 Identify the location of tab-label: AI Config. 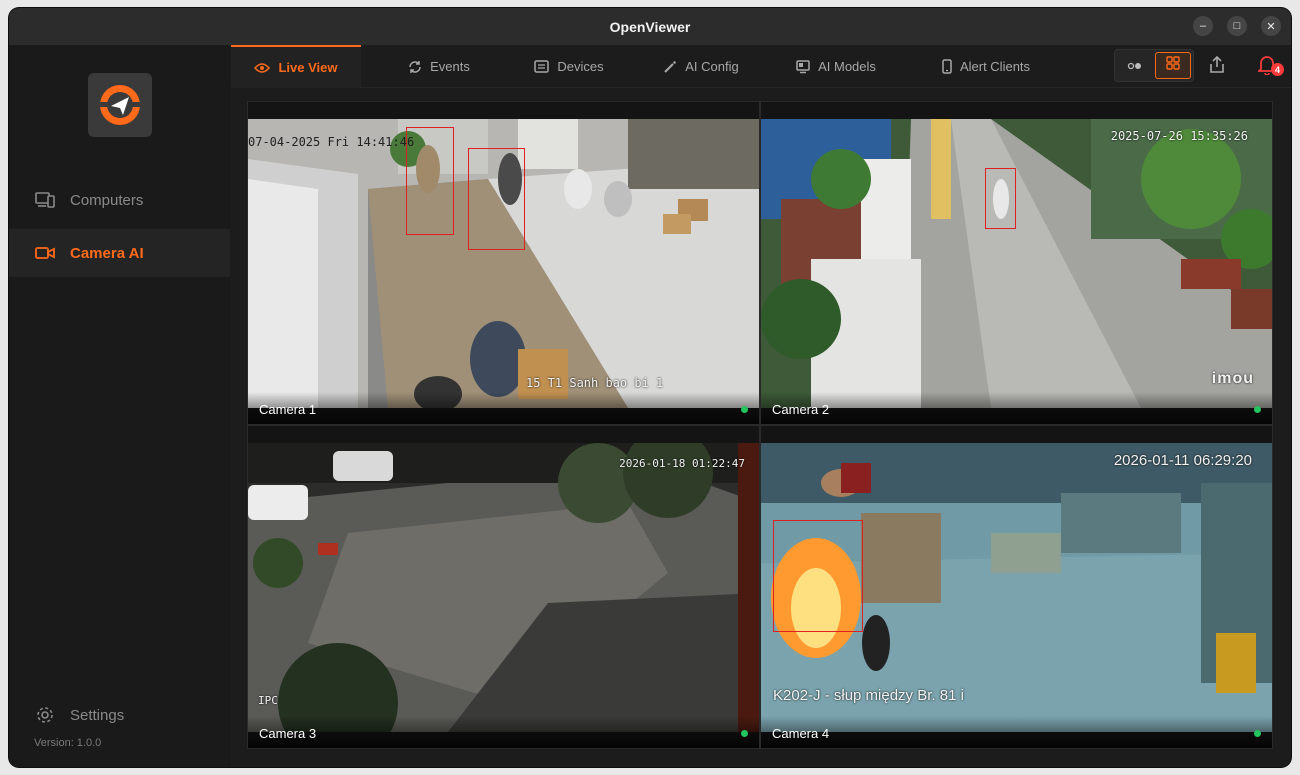
(712, 66).